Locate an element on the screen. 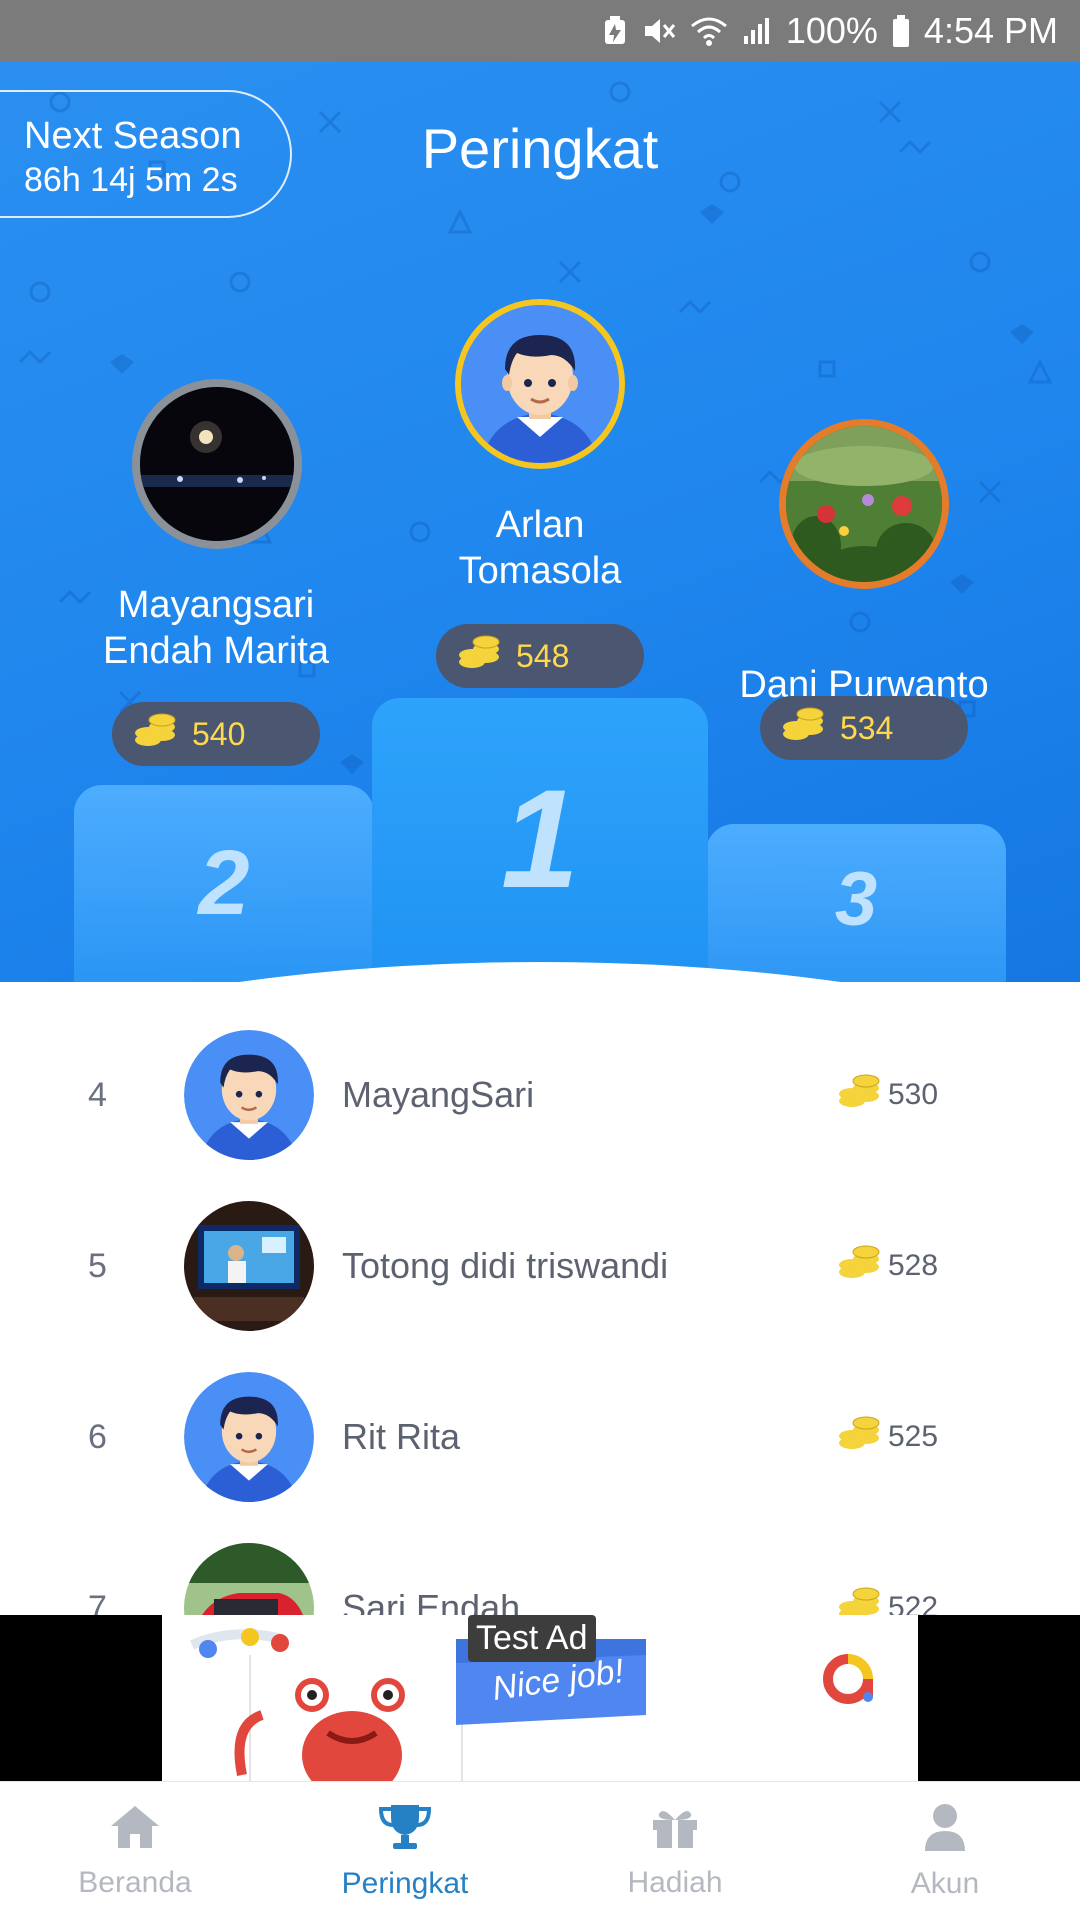 This screenshot has height=1921, width=1080. status-bar: 100% 4:54 PM is located at coordinates (540, 31).